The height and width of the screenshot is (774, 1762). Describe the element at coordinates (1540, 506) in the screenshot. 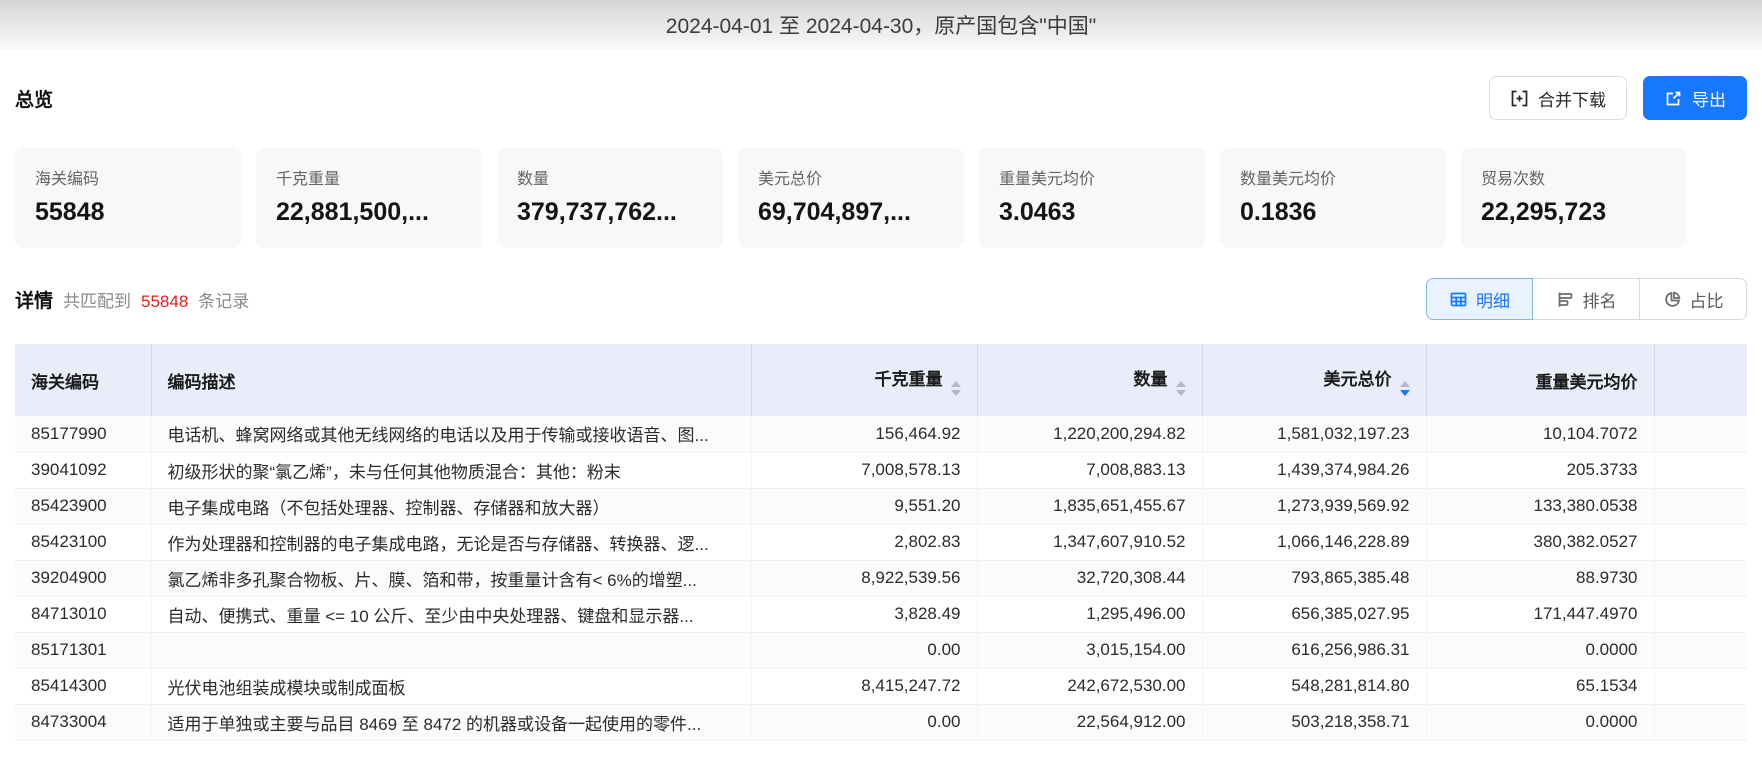

I see `avg-usd-per-kg-cell: 133,380.0538` at that location.